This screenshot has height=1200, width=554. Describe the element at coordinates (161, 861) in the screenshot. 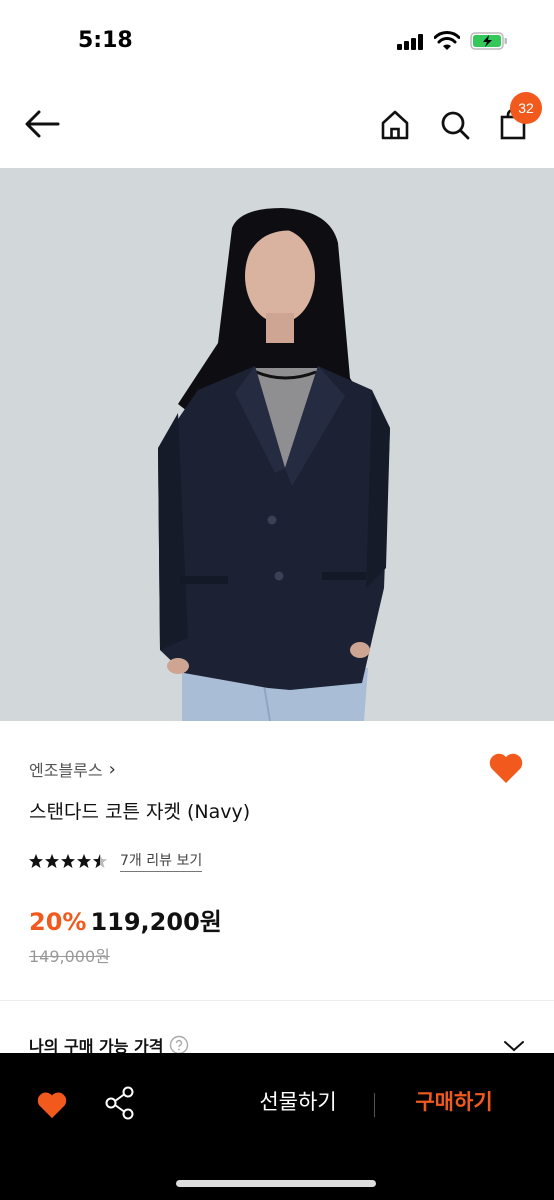

I see `review-link: 7개 리뷰 보기` at that location.